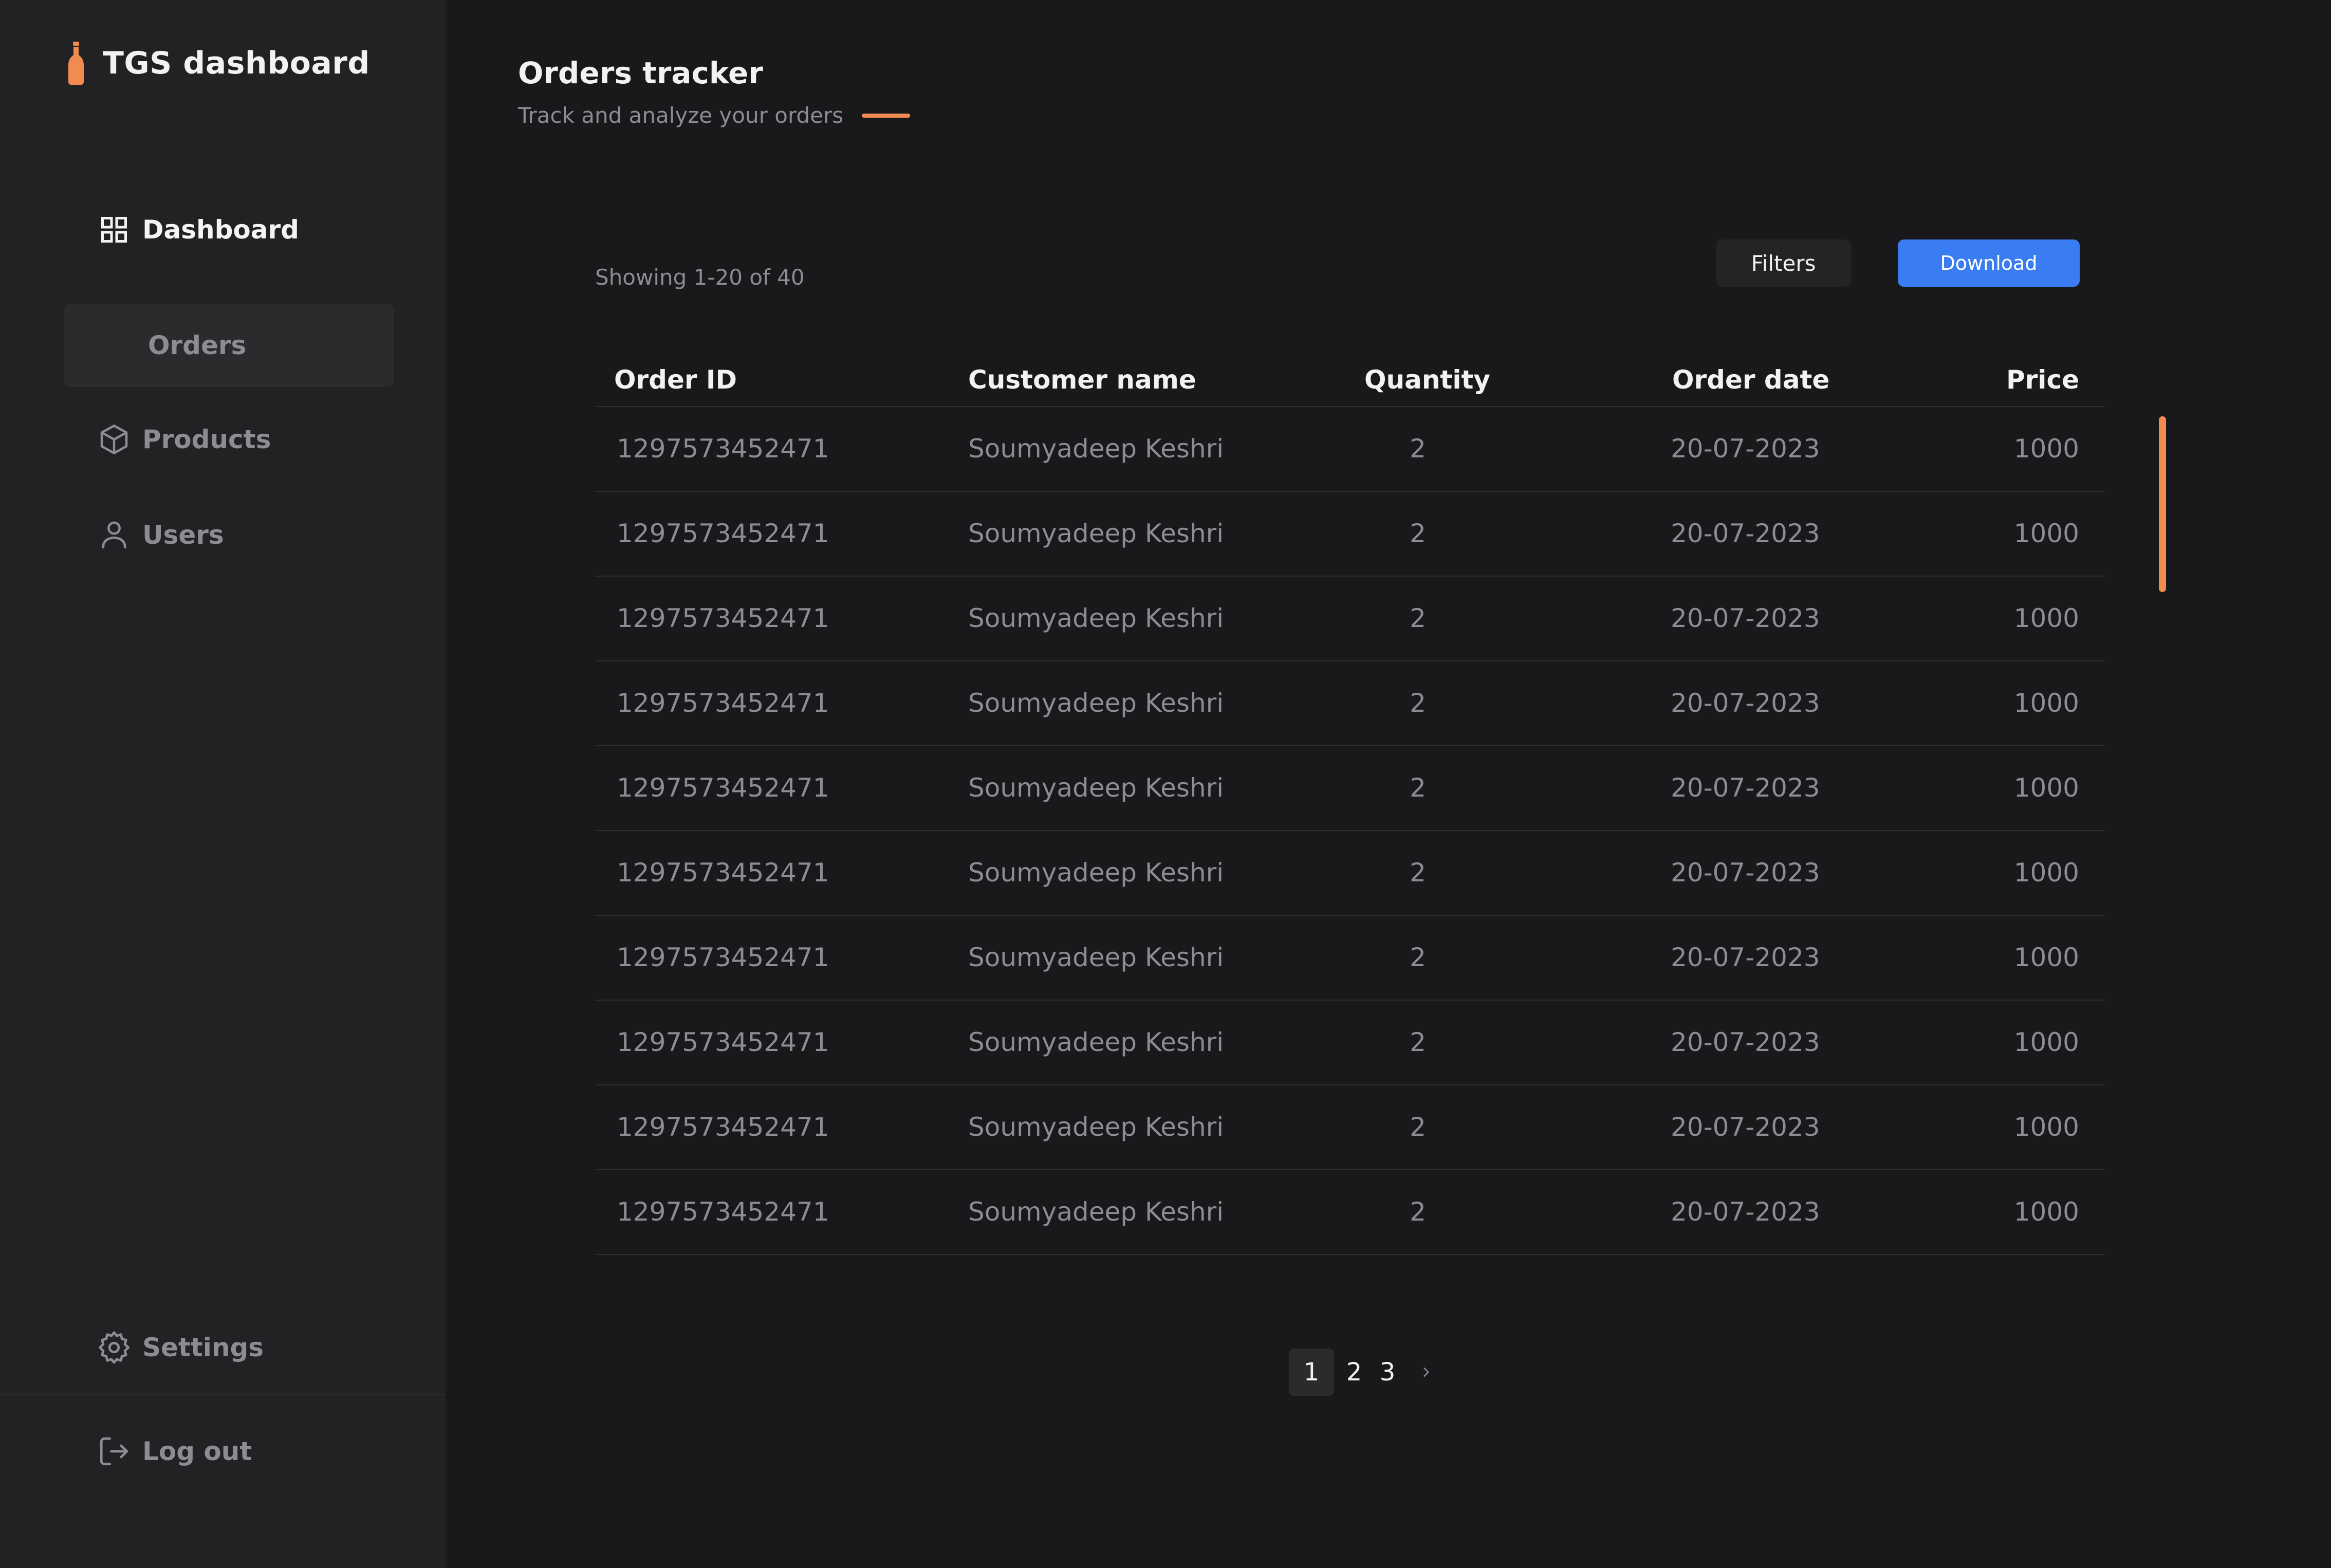  What do you see at coordinates (236, 63) in the screenshot?
I see `app-title: TGS dashboard` at bounding box center [236, 63].